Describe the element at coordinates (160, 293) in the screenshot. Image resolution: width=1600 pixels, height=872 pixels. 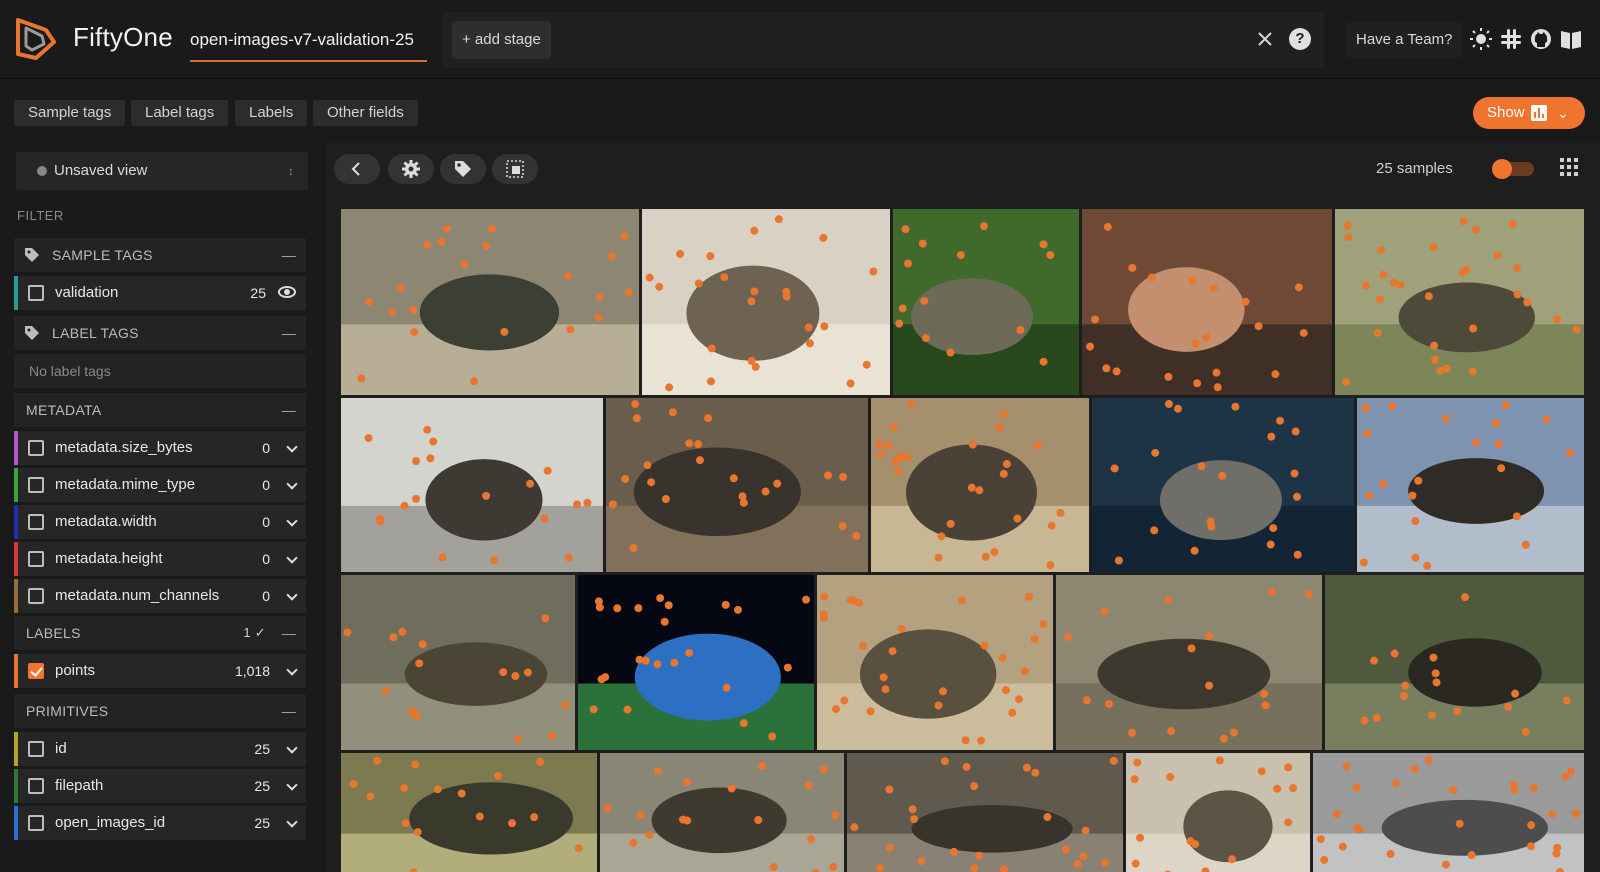
I see `sidebar-item-validation: validation 25` at that location.